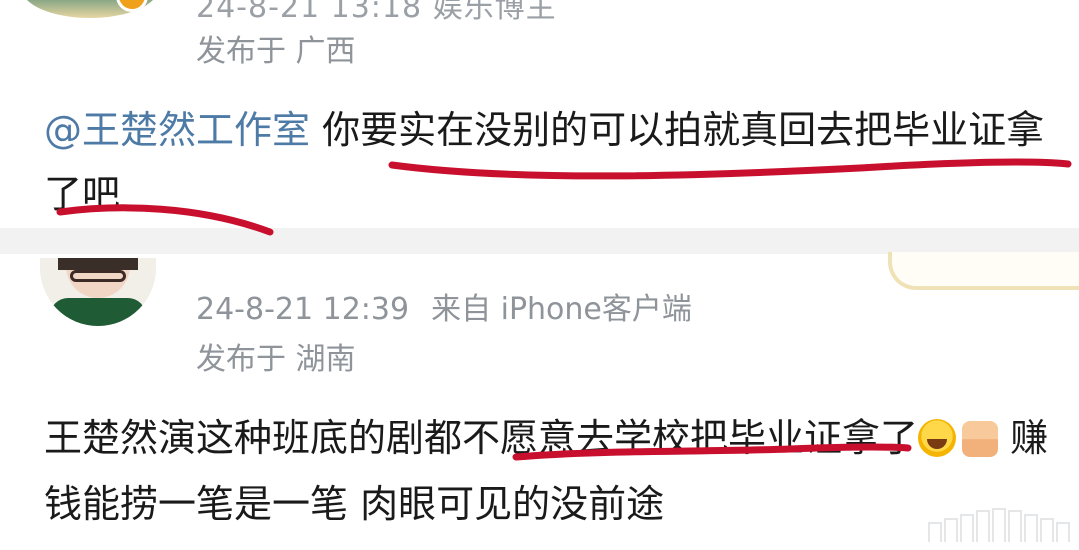 This screenshot has width=1079, height=550. Describe the element at coordinates (561, 309) in the screenshot. I see `source-label: 来自 iPhone客户端` at that location.